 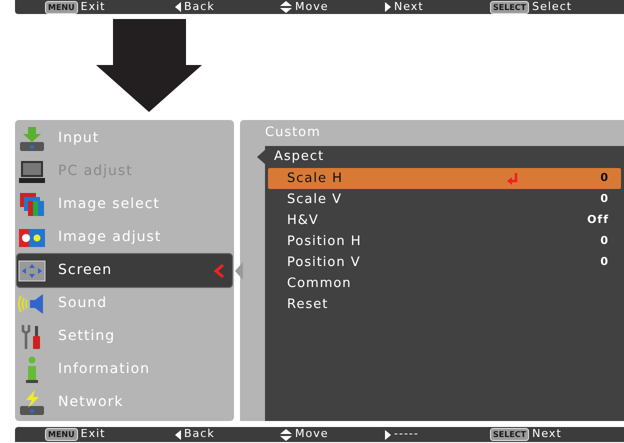 What do you see at coordinates (239, 271) in the screenshot?
I see `pointer-triangle-icon` at bounding box center [239, 271].